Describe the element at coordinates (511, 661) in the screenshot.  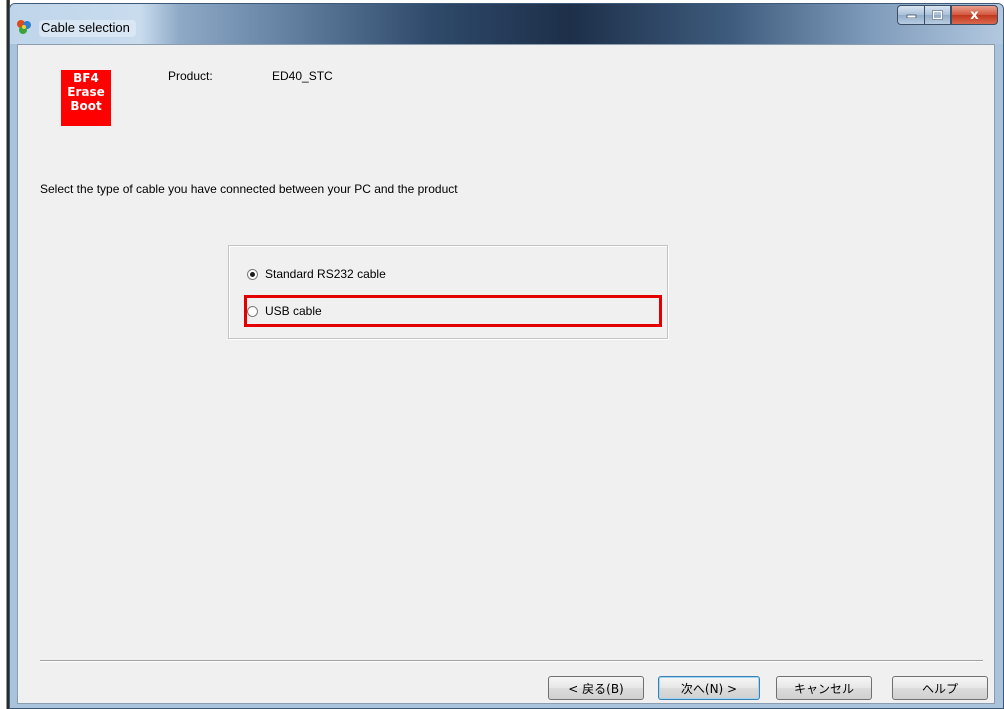
I see `button-separator` at that location.